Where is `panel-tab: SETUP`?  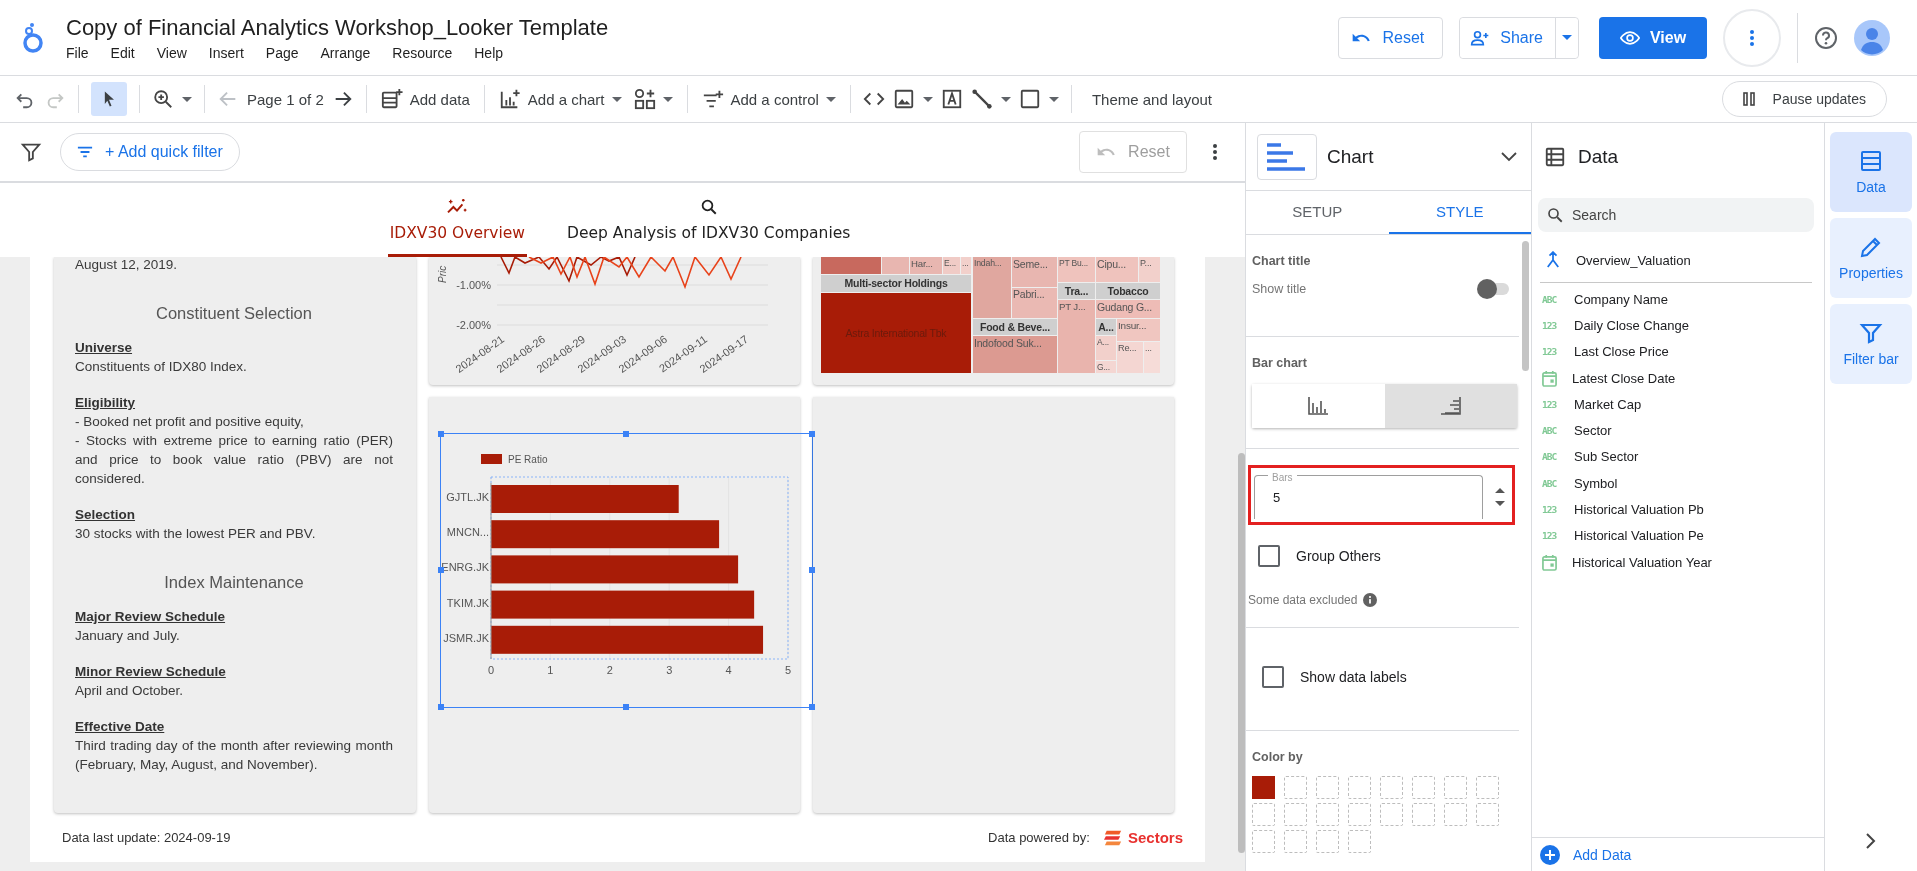
panel-tab: SETUP is located at coordinates (1317, 212).